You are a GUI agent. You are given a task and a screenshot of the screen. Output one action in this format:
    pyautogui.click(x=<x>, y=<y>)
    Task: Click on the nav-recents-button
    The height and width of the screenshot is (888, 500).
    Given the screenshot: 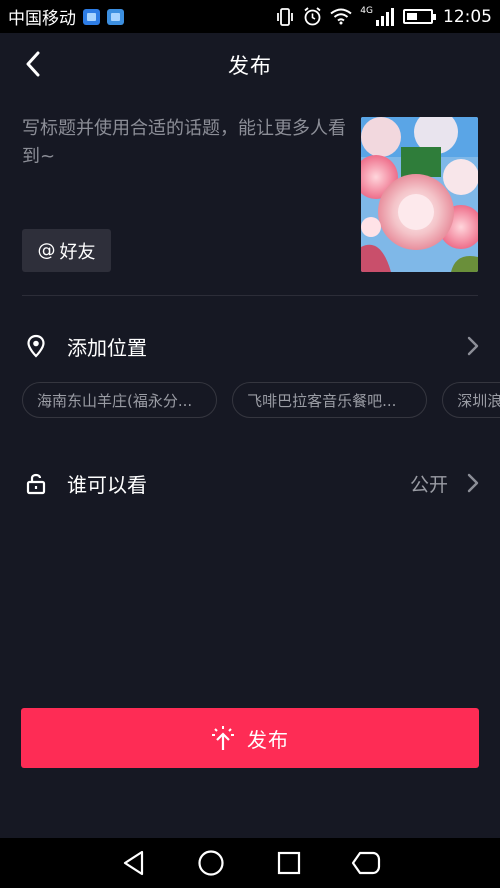 What is the action you would take?
    pyautogui.click(x=289, y=863)
    